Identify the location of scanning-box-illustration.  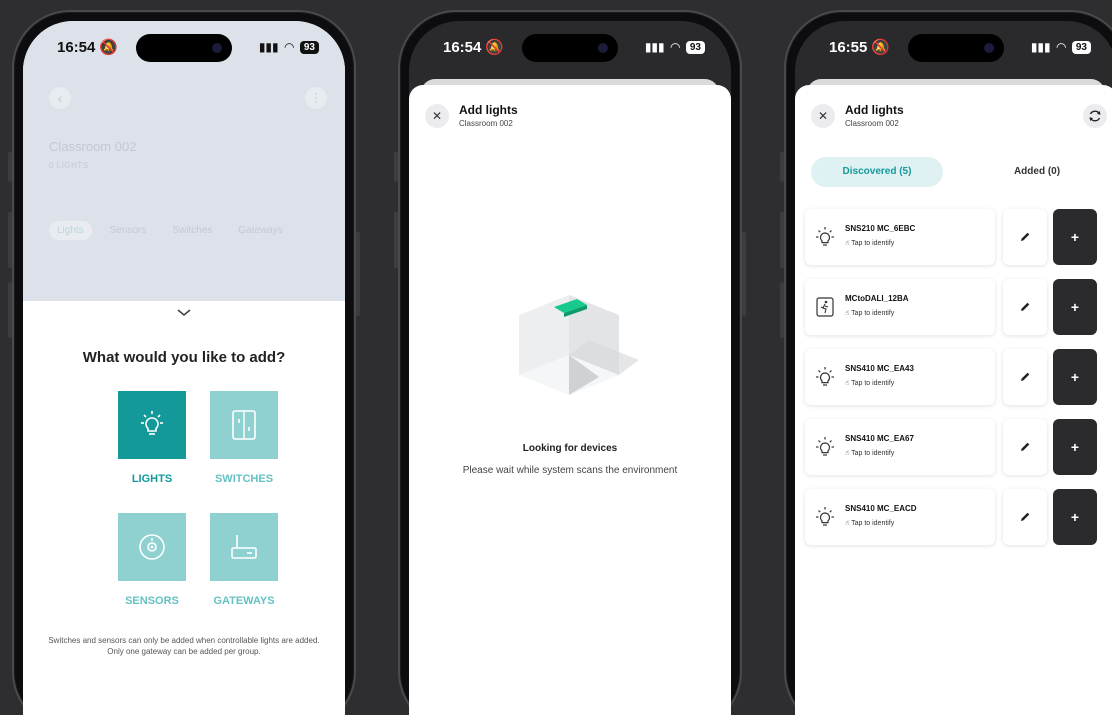
(579, 345).